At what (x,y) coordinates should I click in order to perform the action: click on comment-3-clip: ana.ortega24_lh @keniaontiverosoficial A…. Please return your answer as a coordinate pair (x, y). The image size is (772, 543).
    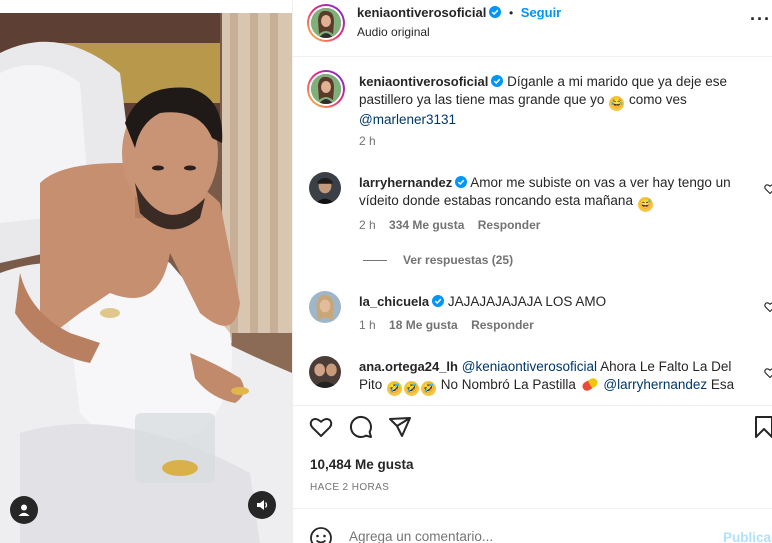
    Looking at the image, I should click on (532, 377).